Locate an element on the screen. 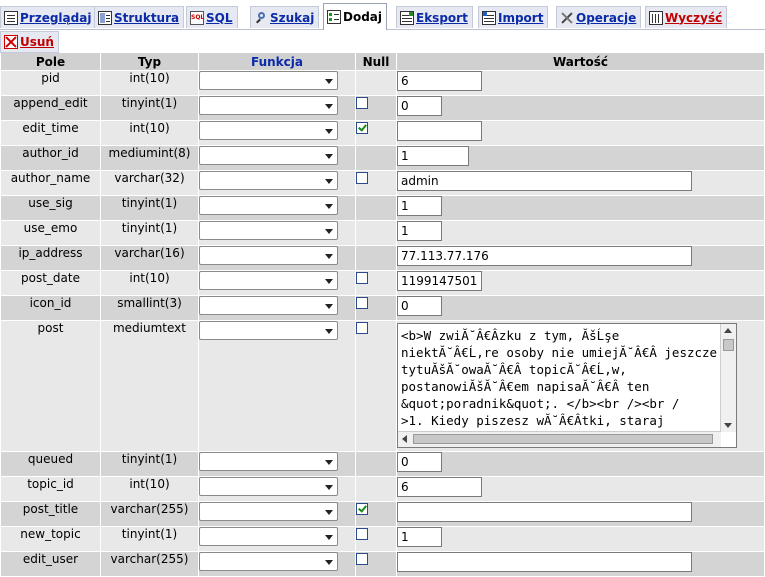 The image size is (765, 577). tab-drop: Usuń is located at coordinates (29, 42).